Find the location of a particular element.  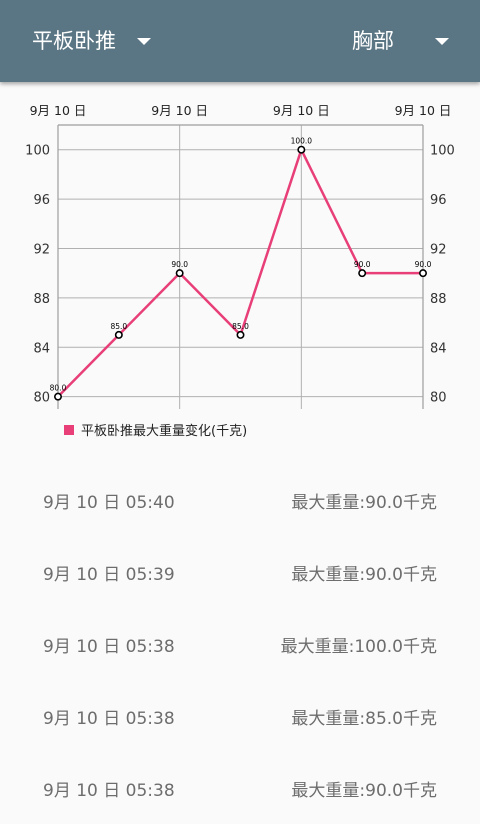

record-max-weight: 最大重量:100.0千克 is located at coordinates (358, 647).